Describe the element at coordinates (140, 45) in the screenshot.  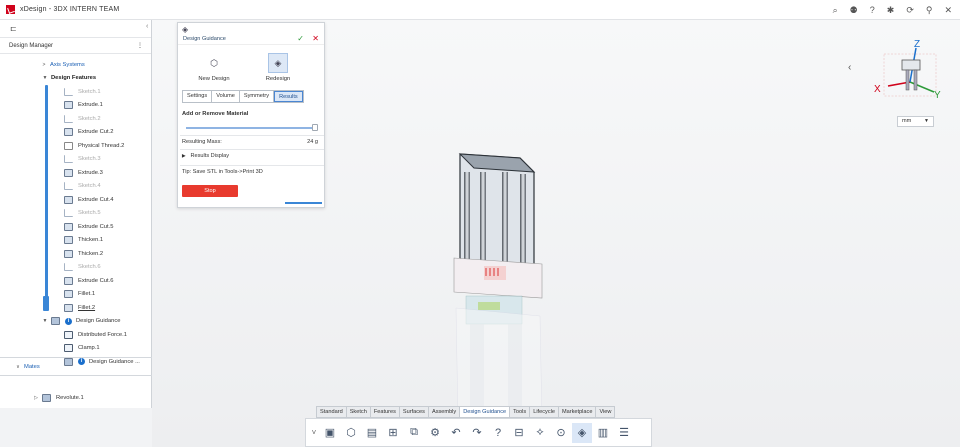
I see `panel-menu-icon: ⋮` at that location.